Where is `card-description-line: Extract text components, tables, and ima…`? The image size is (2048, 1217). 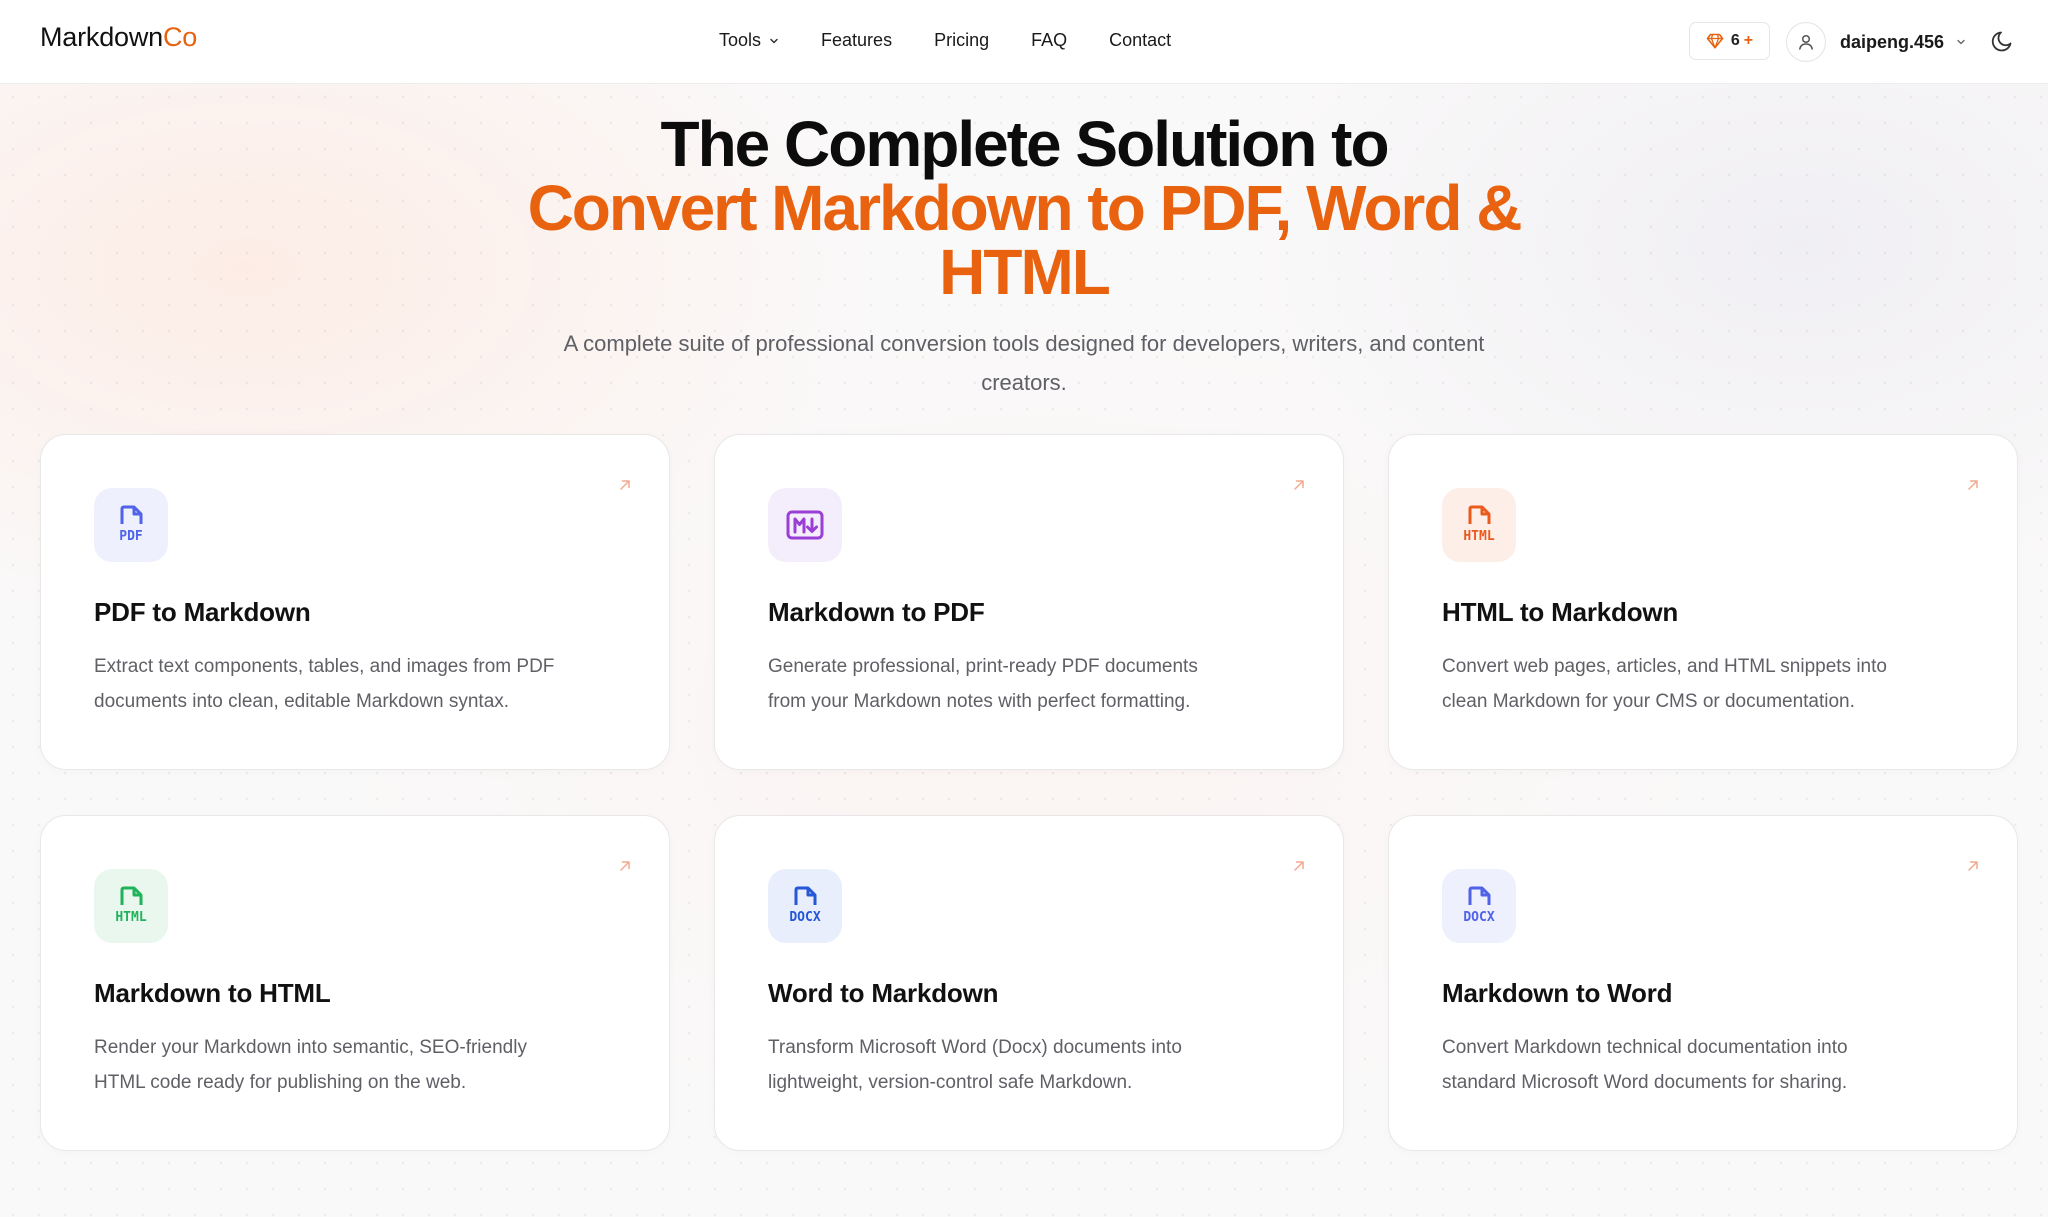
card-description-line: Extract text components, tables, and ima… is located at coordinates (324, 666).